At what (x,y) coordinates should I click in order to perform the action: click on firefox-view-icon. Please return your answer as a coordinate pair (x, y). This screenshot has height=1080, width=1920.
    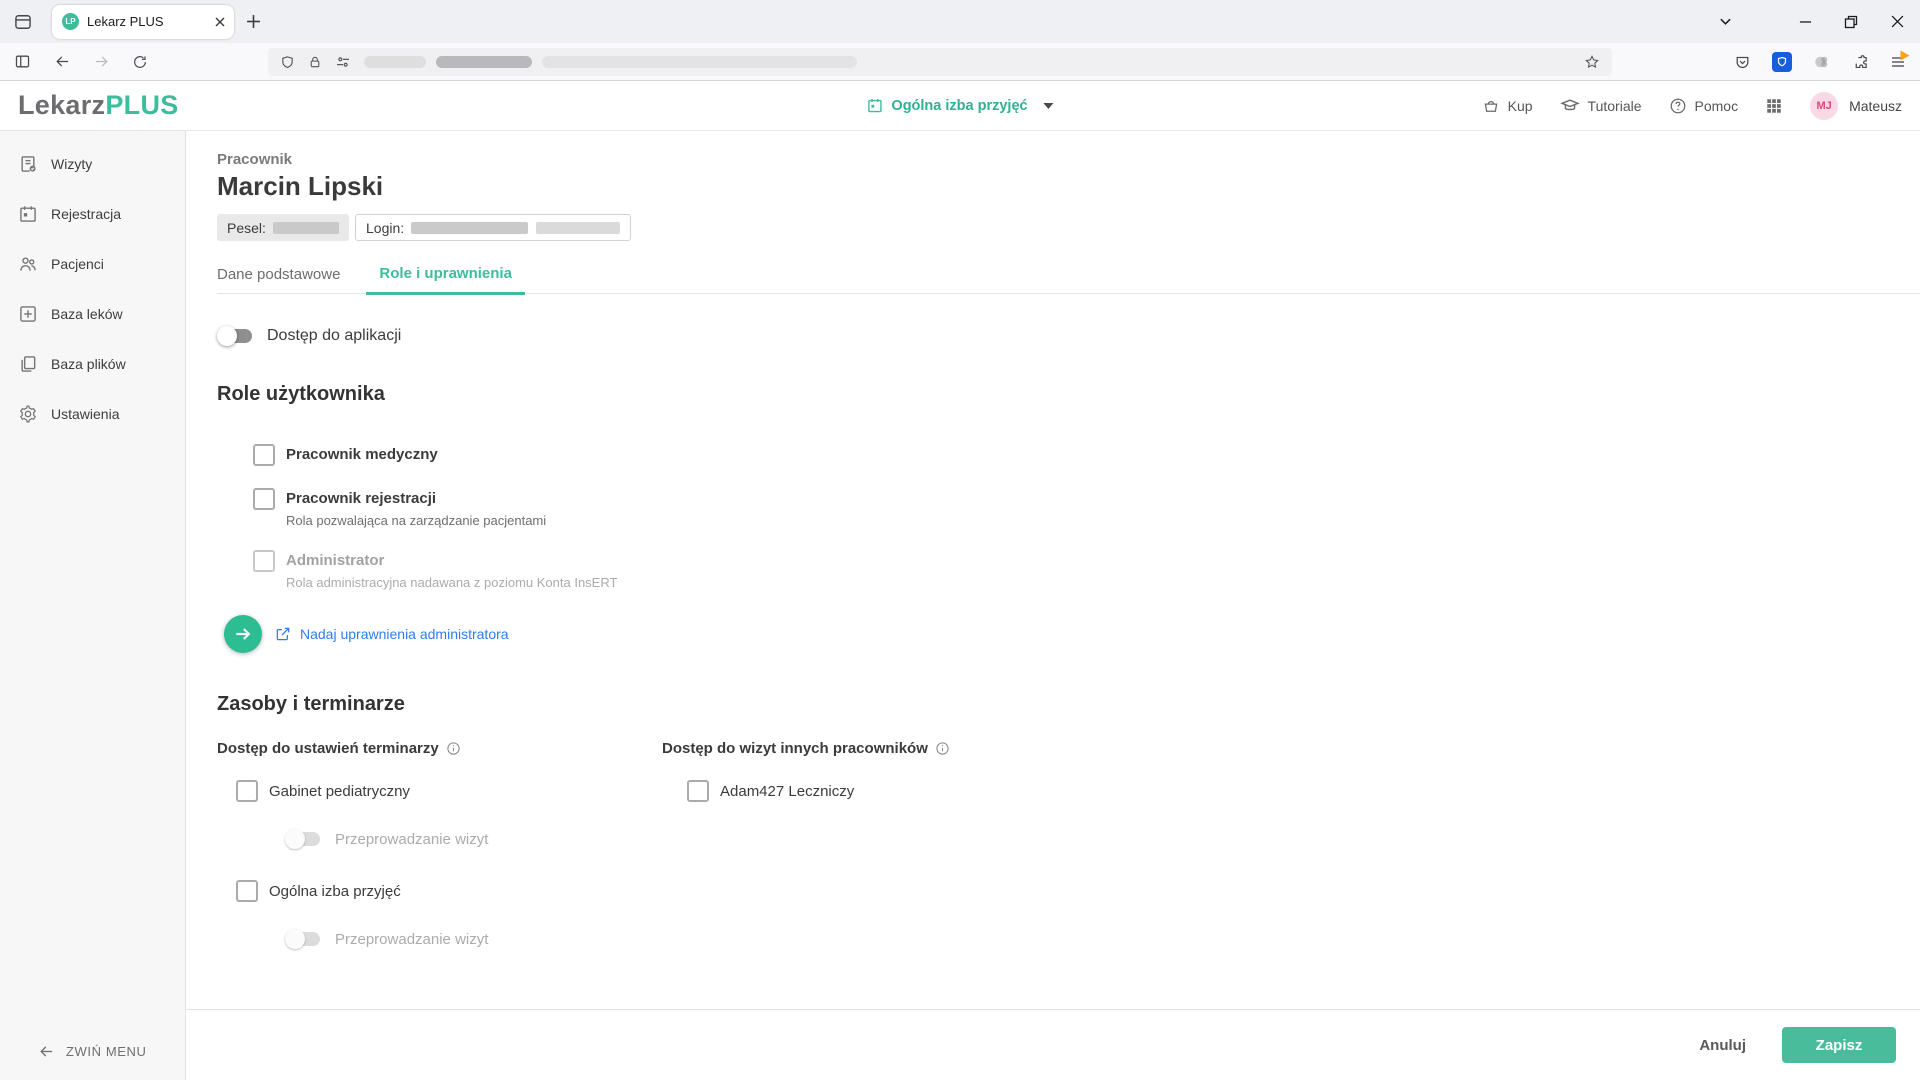
    Looking at the image, I should click on (23, 22).